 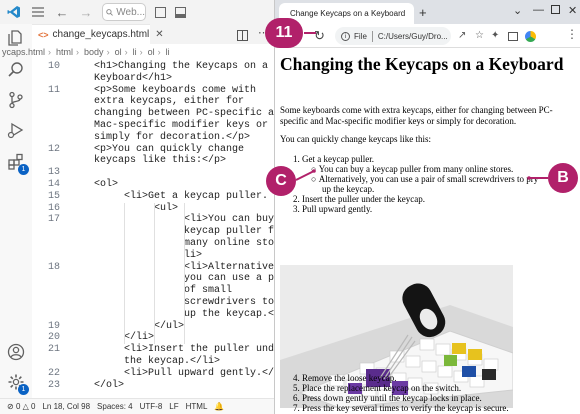 What do you see at coordinates (169, 149) in the screenshot?
I see `code-line: <p>You can quickly change` at bounding box center [169, 149].